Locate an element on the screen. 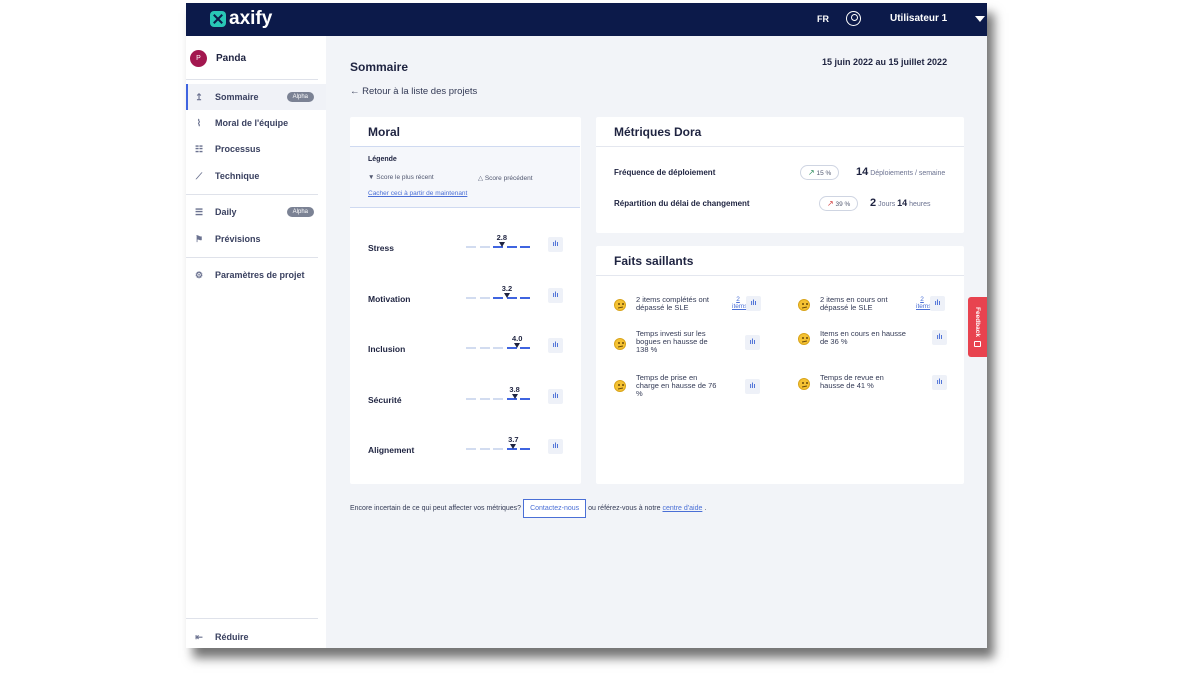  sidebar-item-previsions: ⚑ Prévisions is located at coordinates (256, 239).